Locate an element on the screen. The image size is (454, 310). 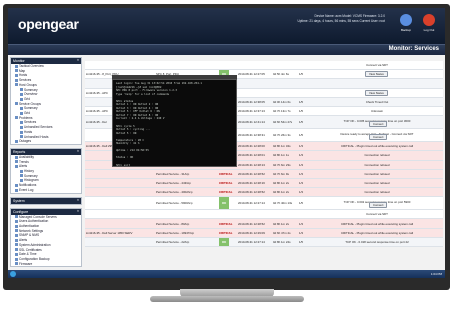
sidebar-item-label: Date & Time is located at coordinates (28, 254).